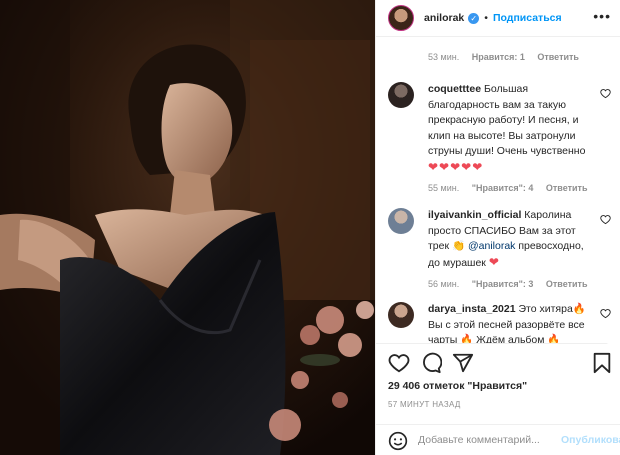 This screenshot has width=620, height=455. I want to click on comment-meta: 53 мин. Нравится: 1 Ответить, so click(508, 57).